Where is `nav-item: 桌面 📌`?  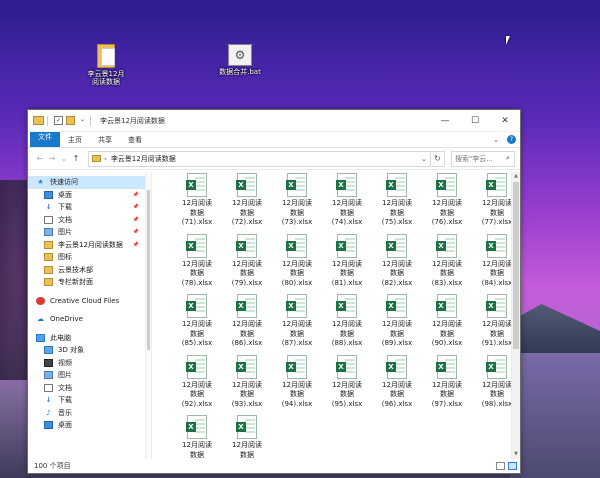 nav-item: 桌面 📌 is located at coordinates (86, 195).